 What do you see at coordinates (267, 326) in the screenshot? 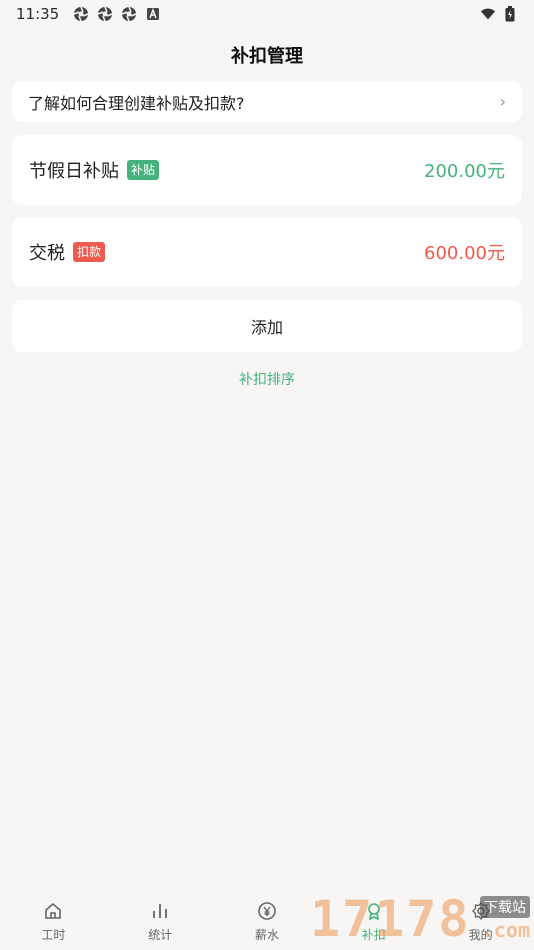
I see `add-button: 添加` at bounding box center [267, 326].